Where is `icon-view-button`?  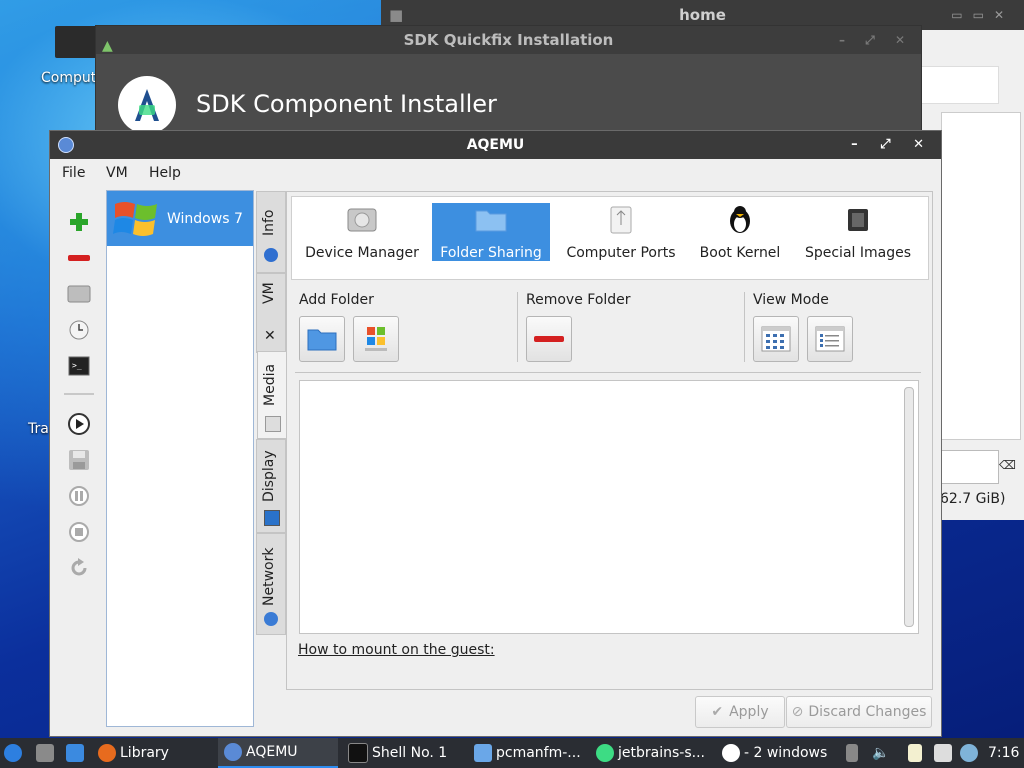 icon-view-button is located at coordinates (776, 339).